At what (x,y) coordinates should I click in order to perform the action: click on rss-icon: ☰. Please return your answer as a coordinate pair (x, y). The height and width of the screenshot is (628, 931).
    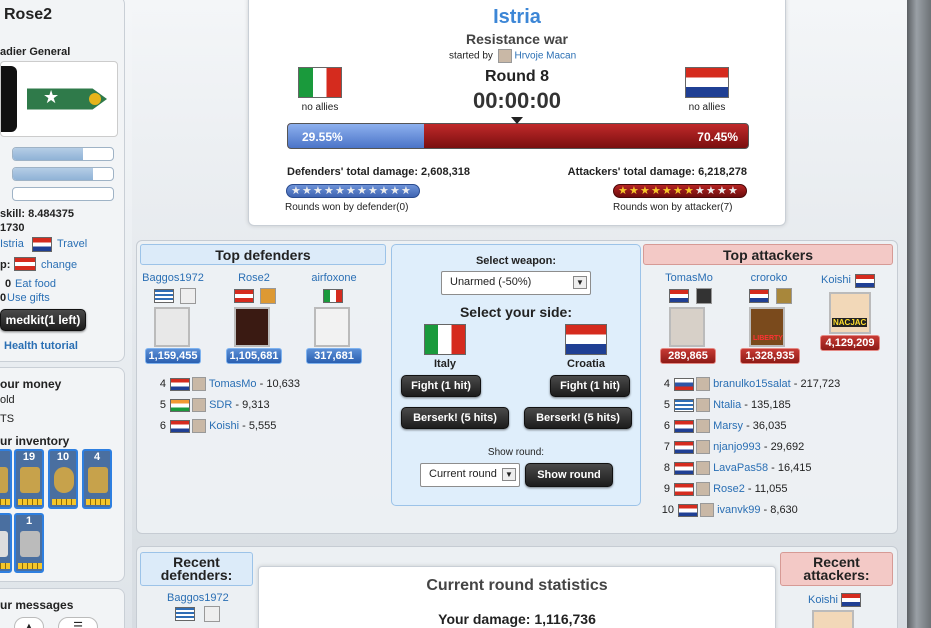
    Looking at the image, I should click on (78, 622).